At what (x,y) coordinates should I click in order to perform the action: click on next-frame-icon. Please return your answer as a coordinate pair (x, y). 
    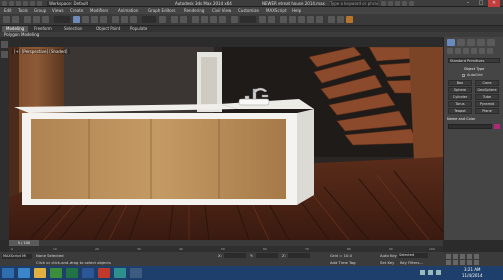
    Looking at the image, I should click on (469, 256).